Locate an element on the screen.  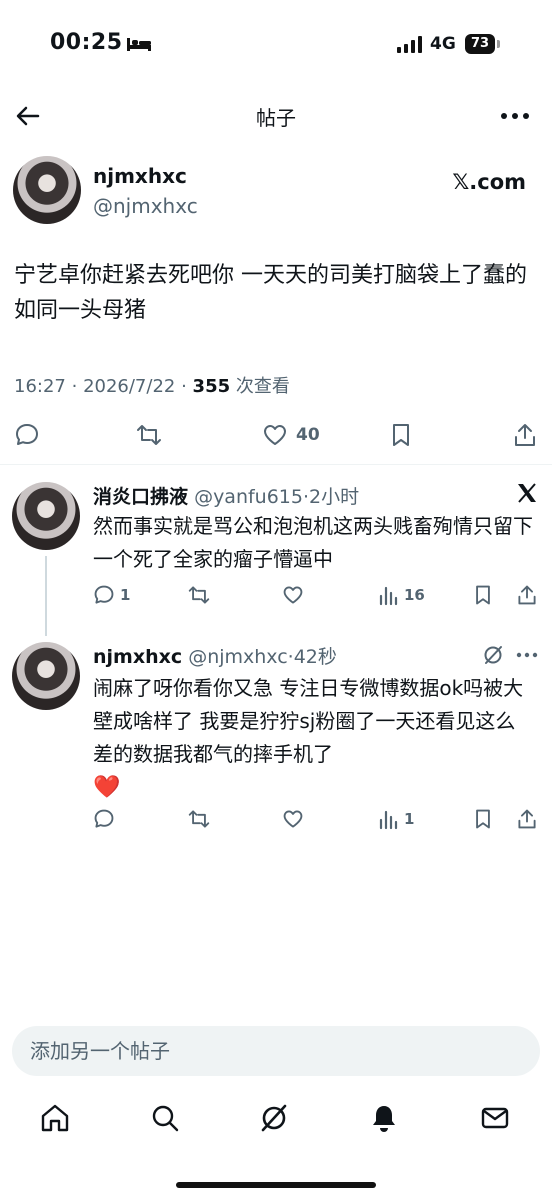
post-actions: 40 is located at coordinates (276, 436).